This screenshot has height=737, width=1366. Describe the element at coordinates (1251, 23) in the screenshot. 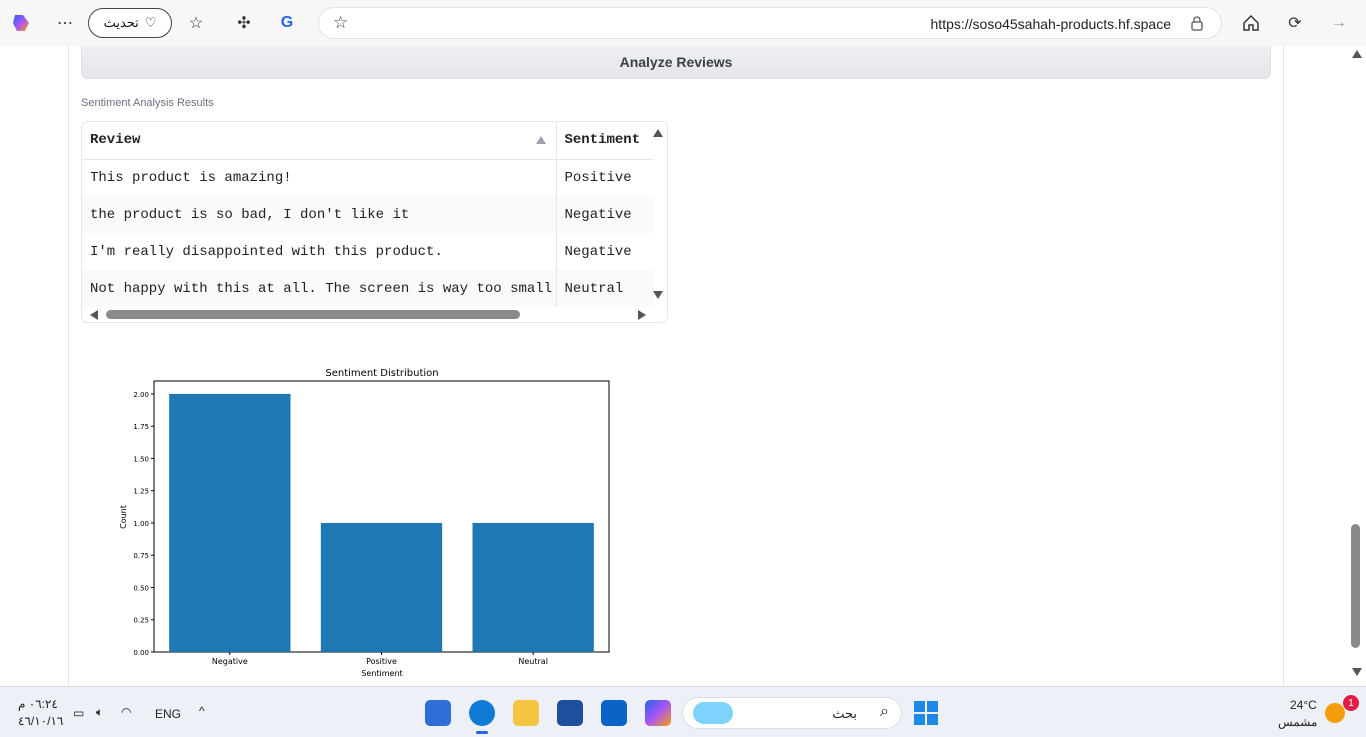

I see `home-icon` at that location.